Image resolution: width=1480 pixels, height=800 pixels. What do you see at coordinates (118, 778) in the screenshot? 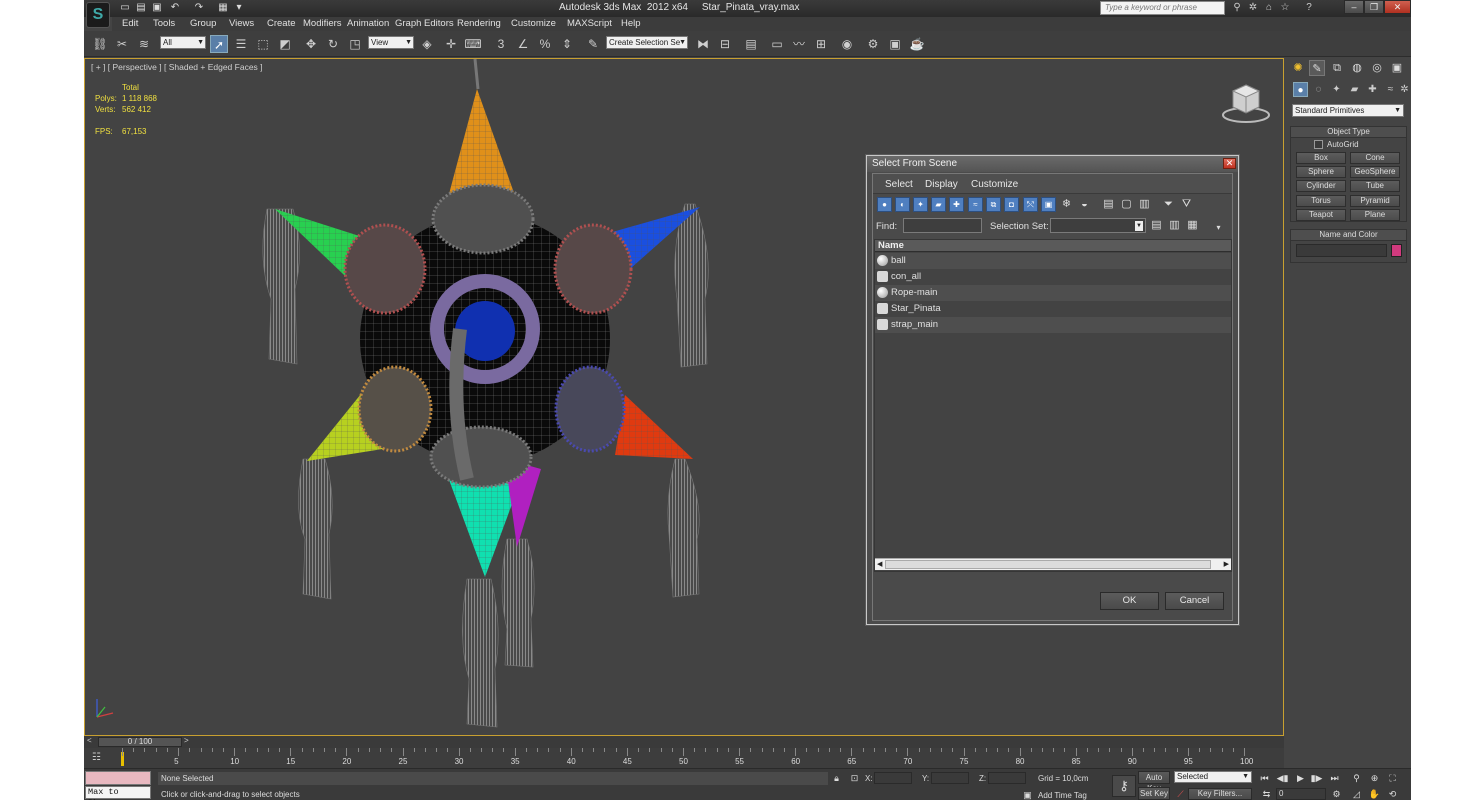
I see `maxscript-listener-input` at bounding box center [118, 778].